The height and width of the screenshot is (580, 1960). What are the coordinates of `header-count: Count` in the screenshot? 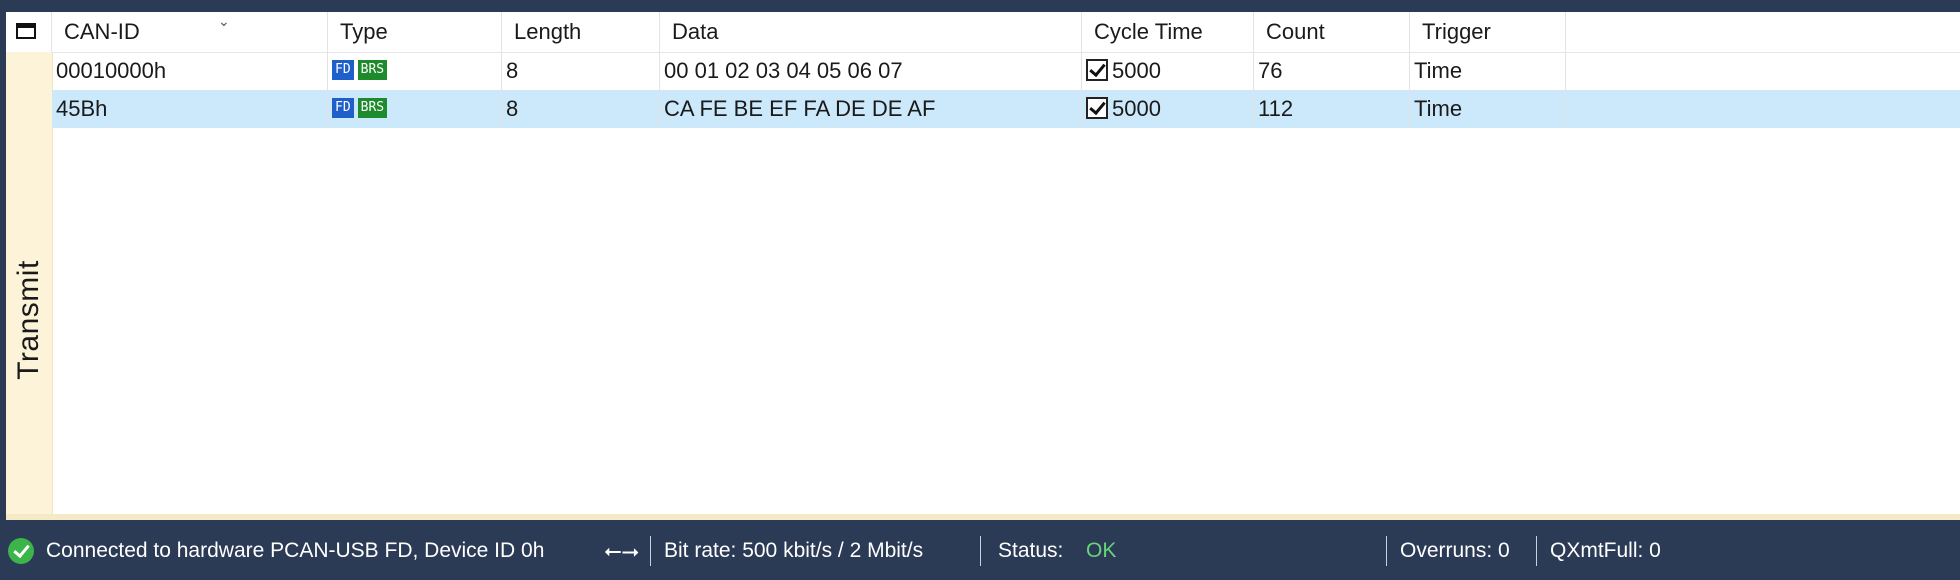 It's located at (1332, 32).